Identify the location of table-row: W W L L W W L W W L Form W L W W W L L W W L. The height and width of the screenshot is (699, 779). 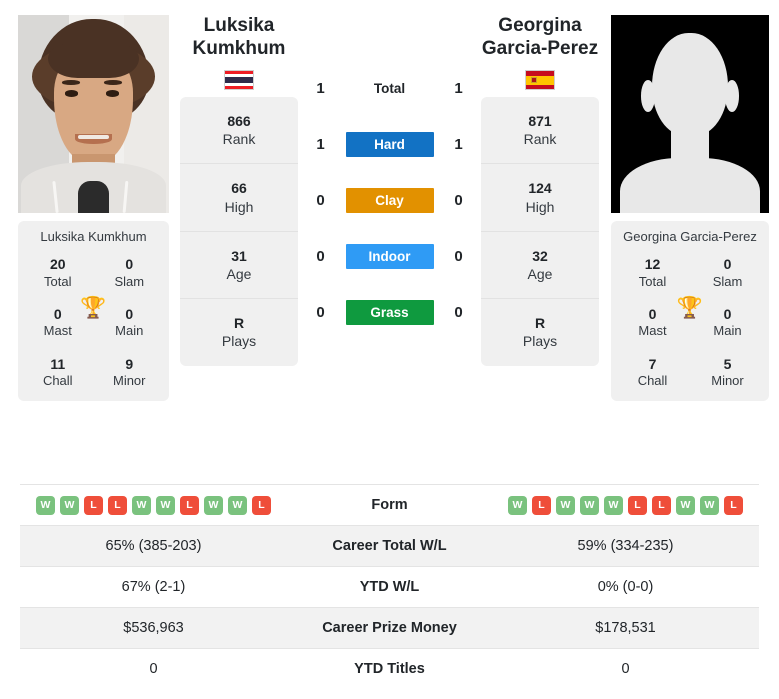
(389, 505).